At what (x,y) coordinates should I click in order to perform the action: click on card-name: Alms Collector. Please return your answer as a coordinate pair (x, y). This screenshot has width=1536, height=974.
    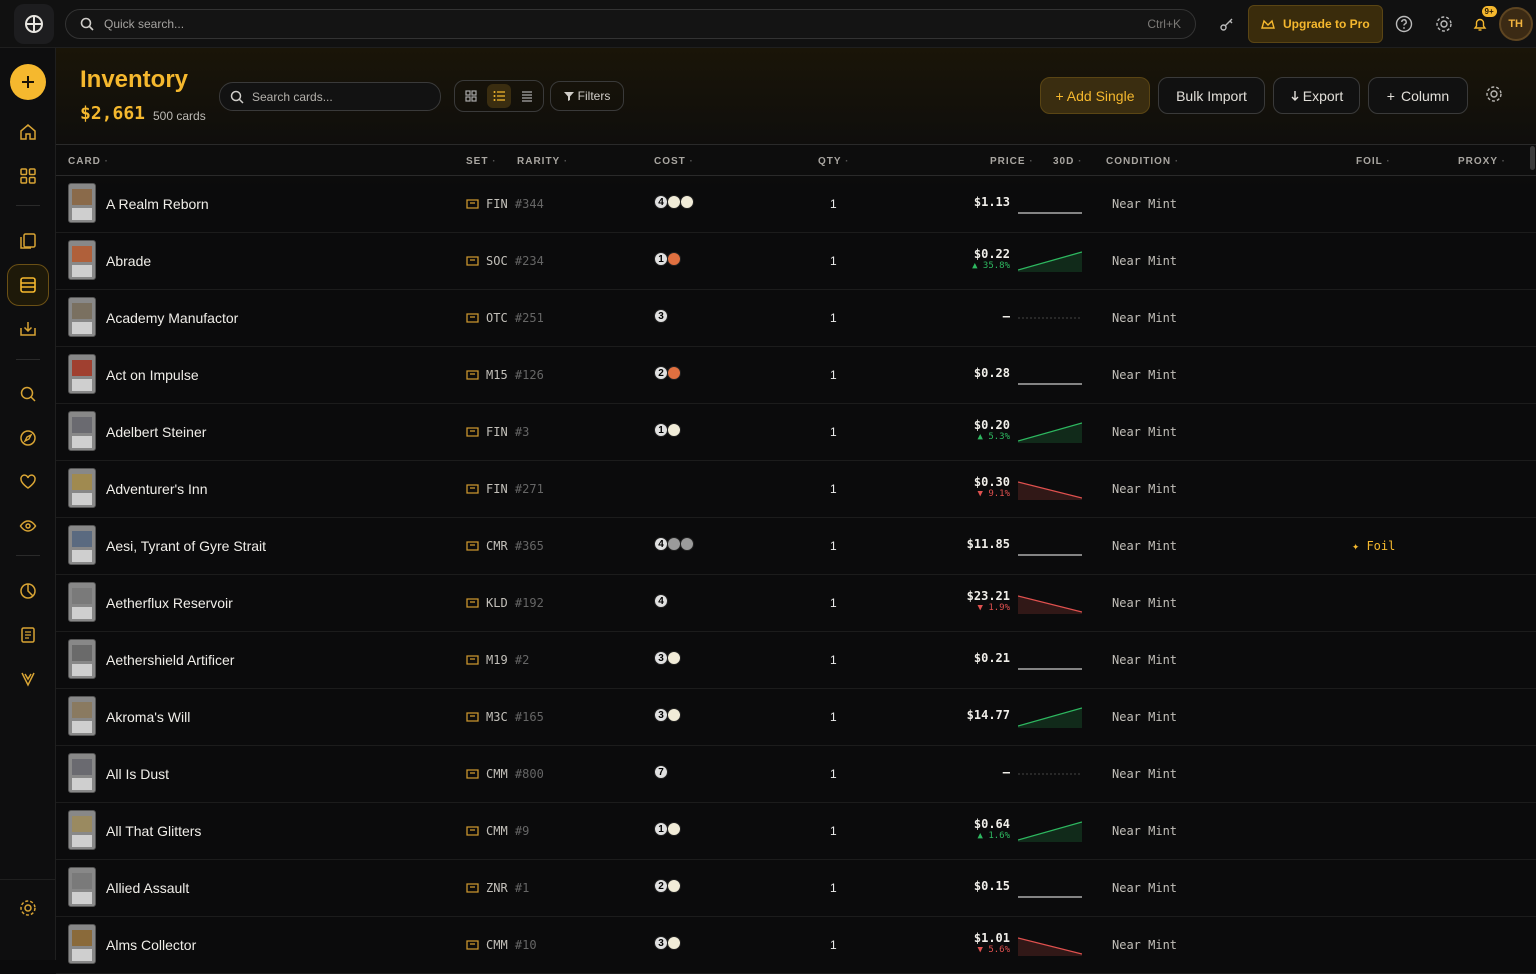
    Looking at the image, I should click on (151, 945).